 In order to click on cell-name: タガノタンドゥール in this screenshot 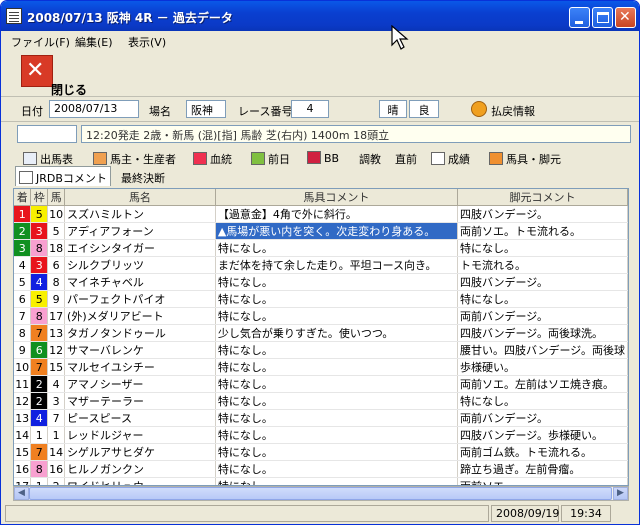, I will do `click(140, 333)`.